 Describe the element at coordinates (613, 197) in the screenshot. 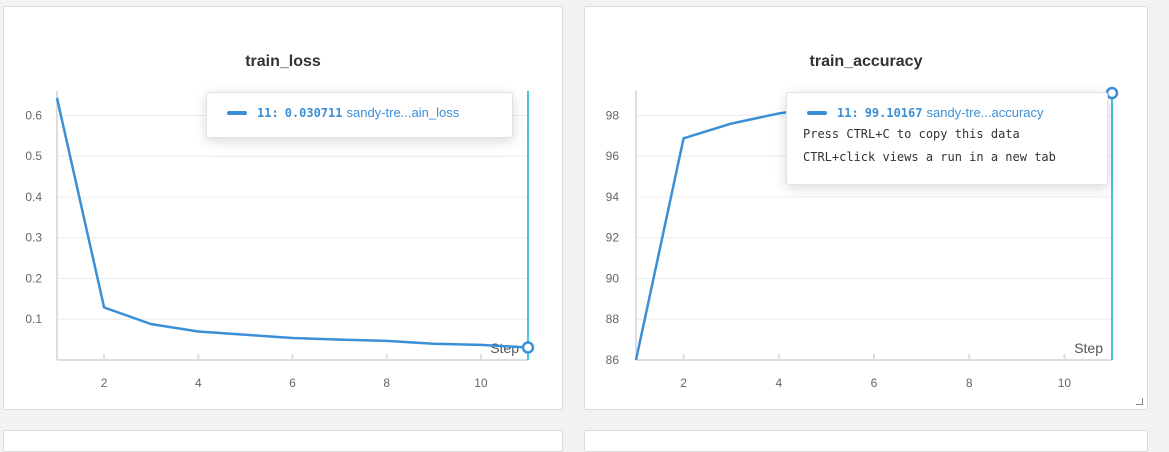

I see `y-tick-label: 94` at that location.